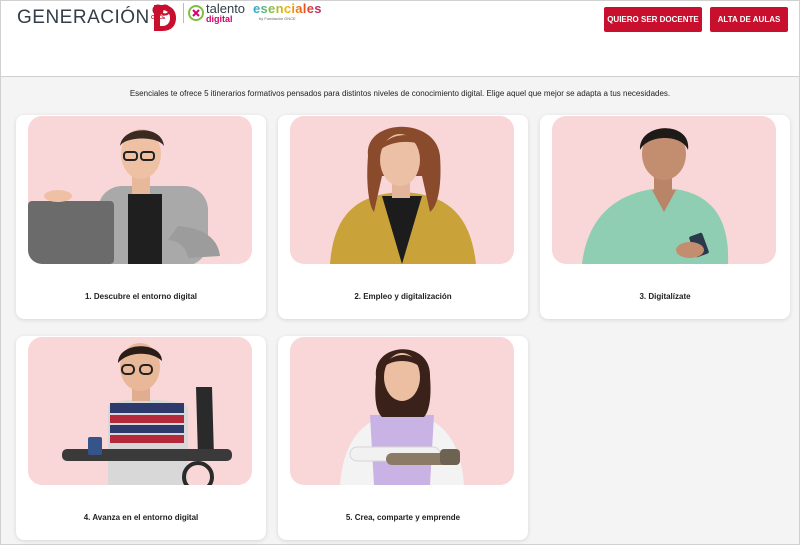 This screenshot has height=545, width=800. What do you see at coordinates (655, 196) in the screenshot?
I see `woman-with-phone-image` at bounding box center [655, 196].